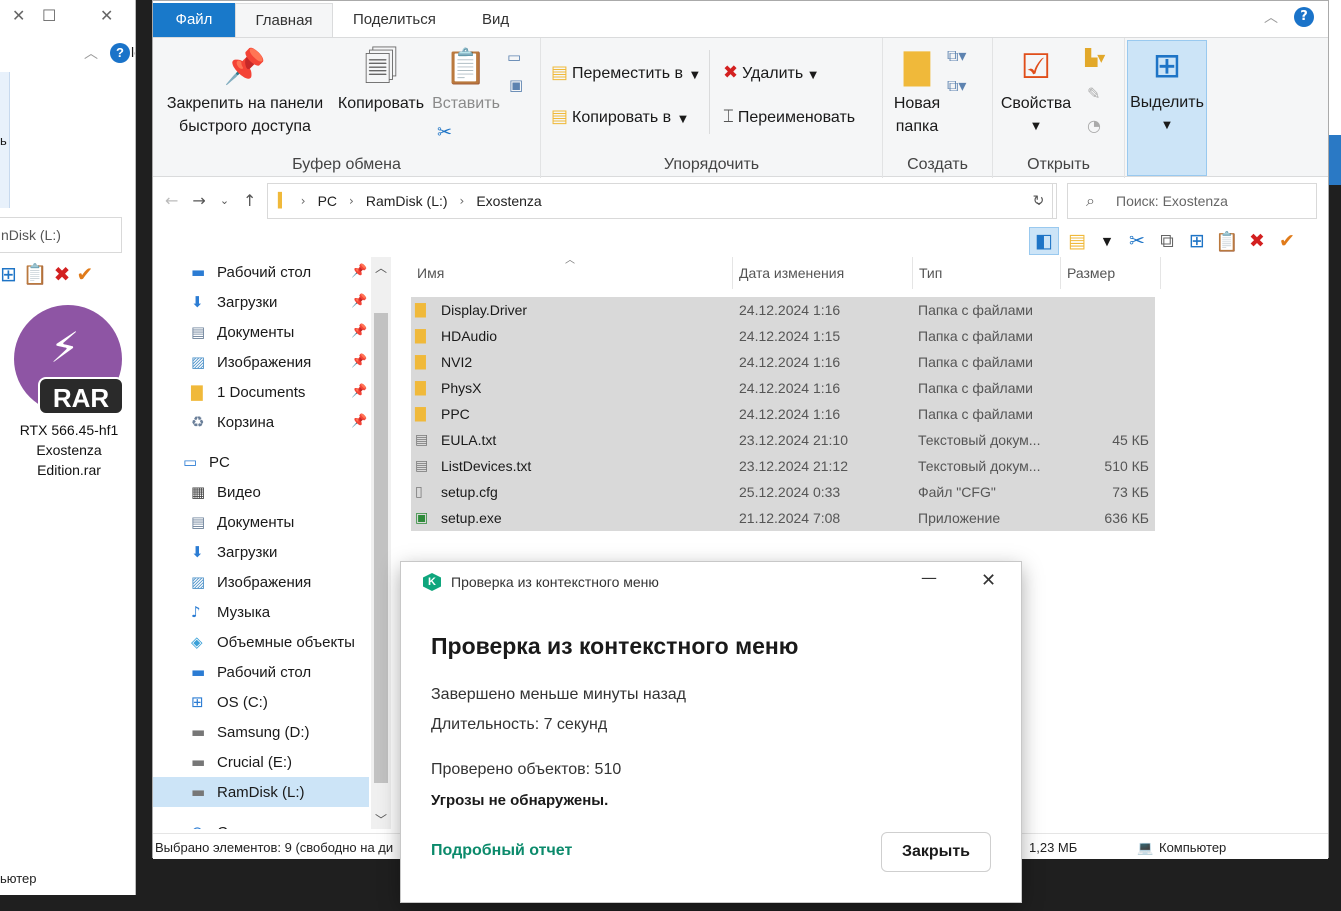 This screenshot has width=1341, height=911. I want to click on tab-share: Поделиться, so click(394, 20).